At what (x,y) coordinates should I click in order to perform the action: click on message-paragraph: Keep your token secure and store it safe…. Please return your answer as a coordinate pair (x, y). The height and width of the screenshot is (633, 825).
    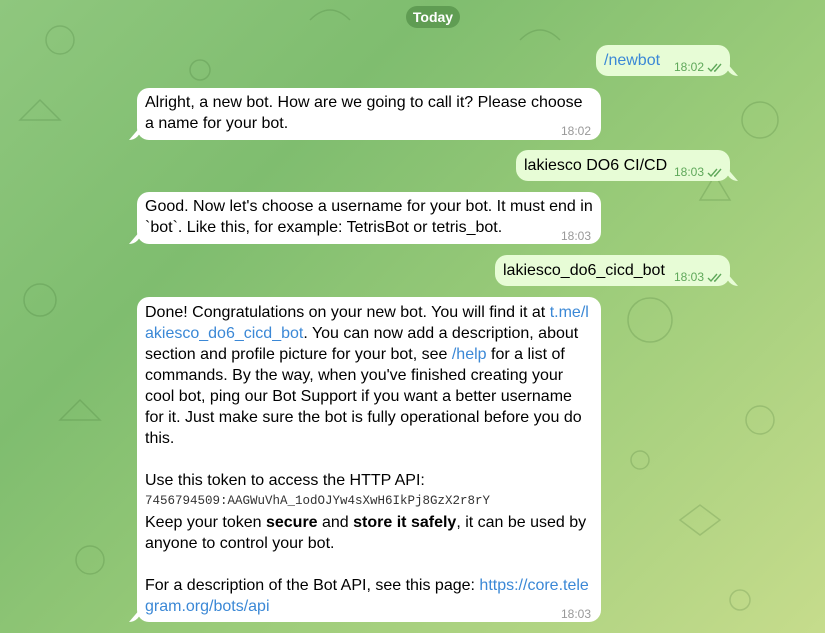
    Looking at the image, I should click on (369, 533).